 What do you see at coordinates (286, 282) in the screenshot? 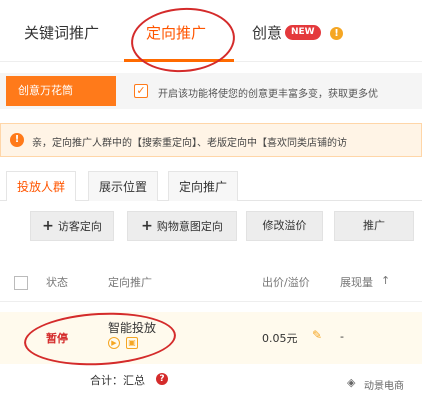
I see `header-bid: 出价/溢价` at bounding box center [286, 282].